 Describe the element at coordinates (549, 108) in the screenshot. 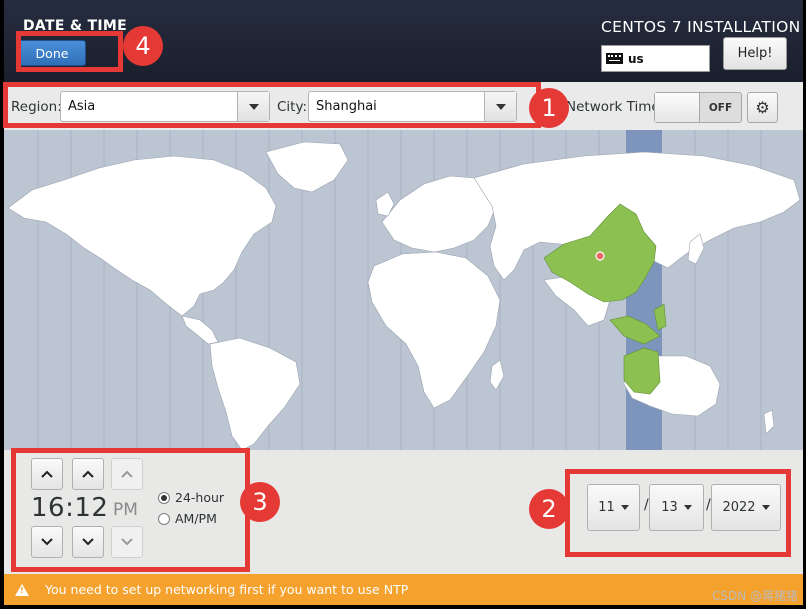

I see `annotation-number-1: 1` at that location.